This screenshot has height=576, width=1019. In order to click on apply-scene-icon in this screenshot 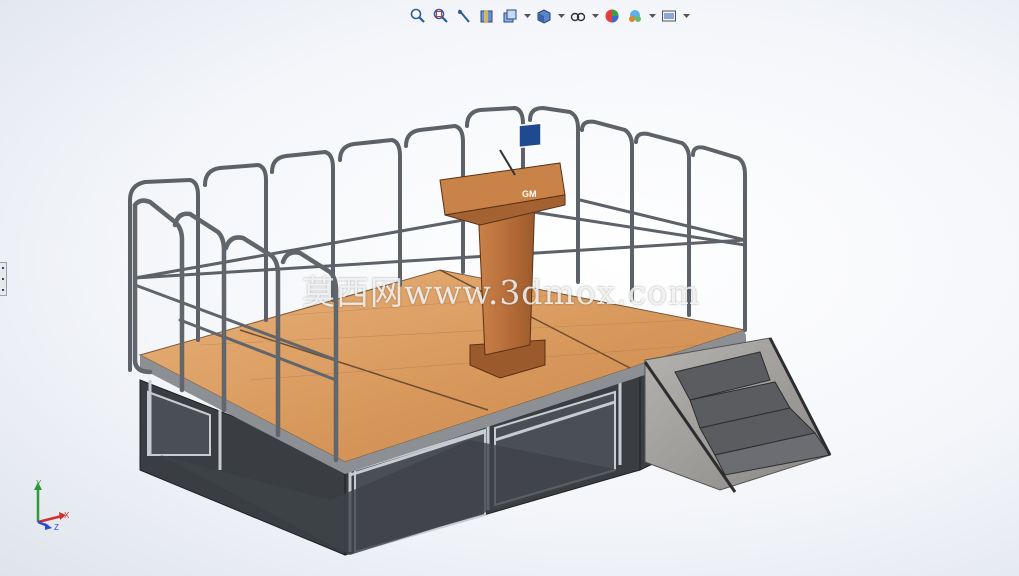, I will do `click(635, 16)`.